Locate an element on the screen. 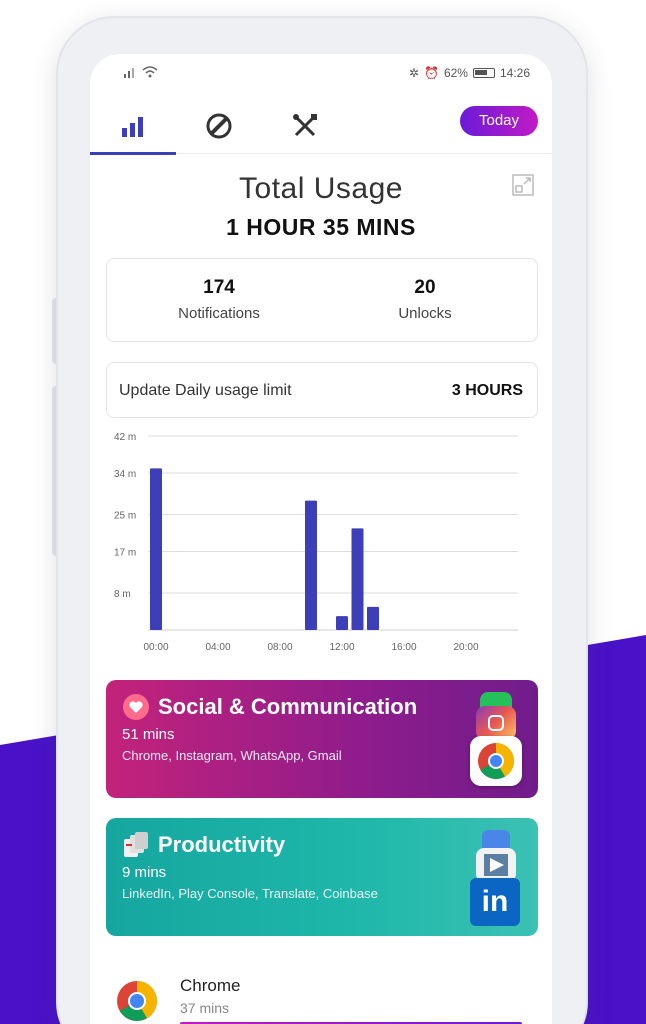  usage-limit-label: Update Daily usage limit is located at coordinates (205, 390).